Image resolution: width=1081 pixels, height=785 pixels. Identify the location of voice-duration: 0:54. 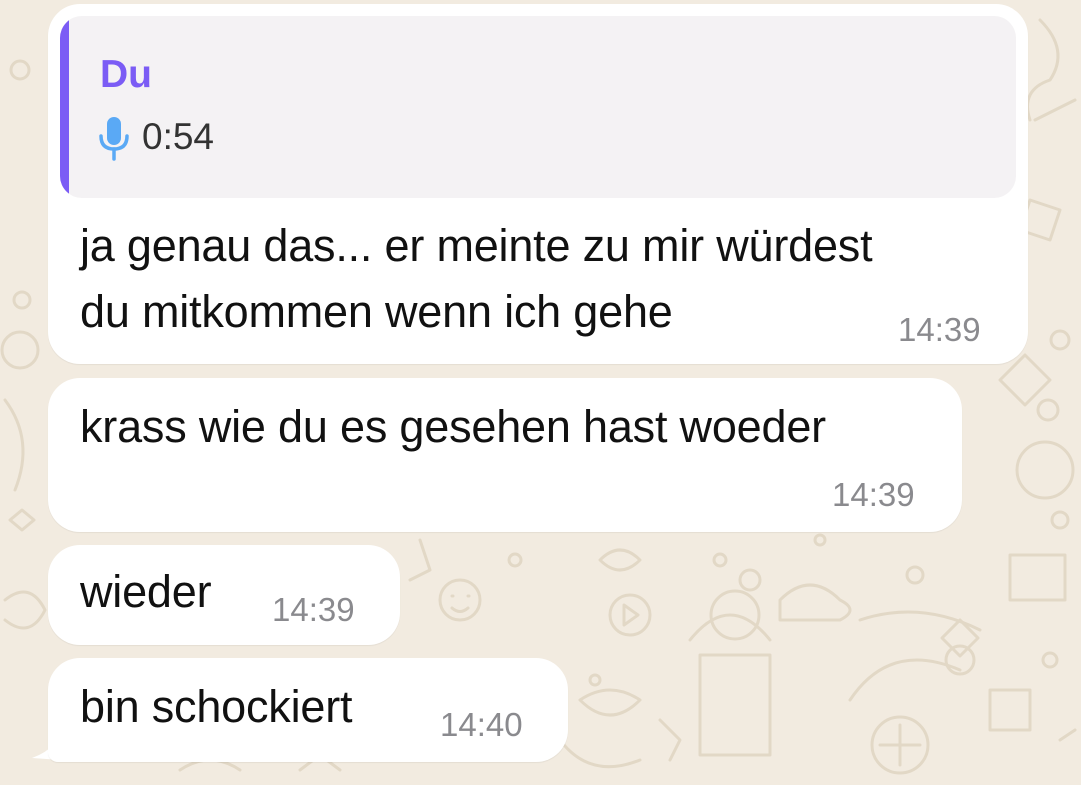
(178, 136).